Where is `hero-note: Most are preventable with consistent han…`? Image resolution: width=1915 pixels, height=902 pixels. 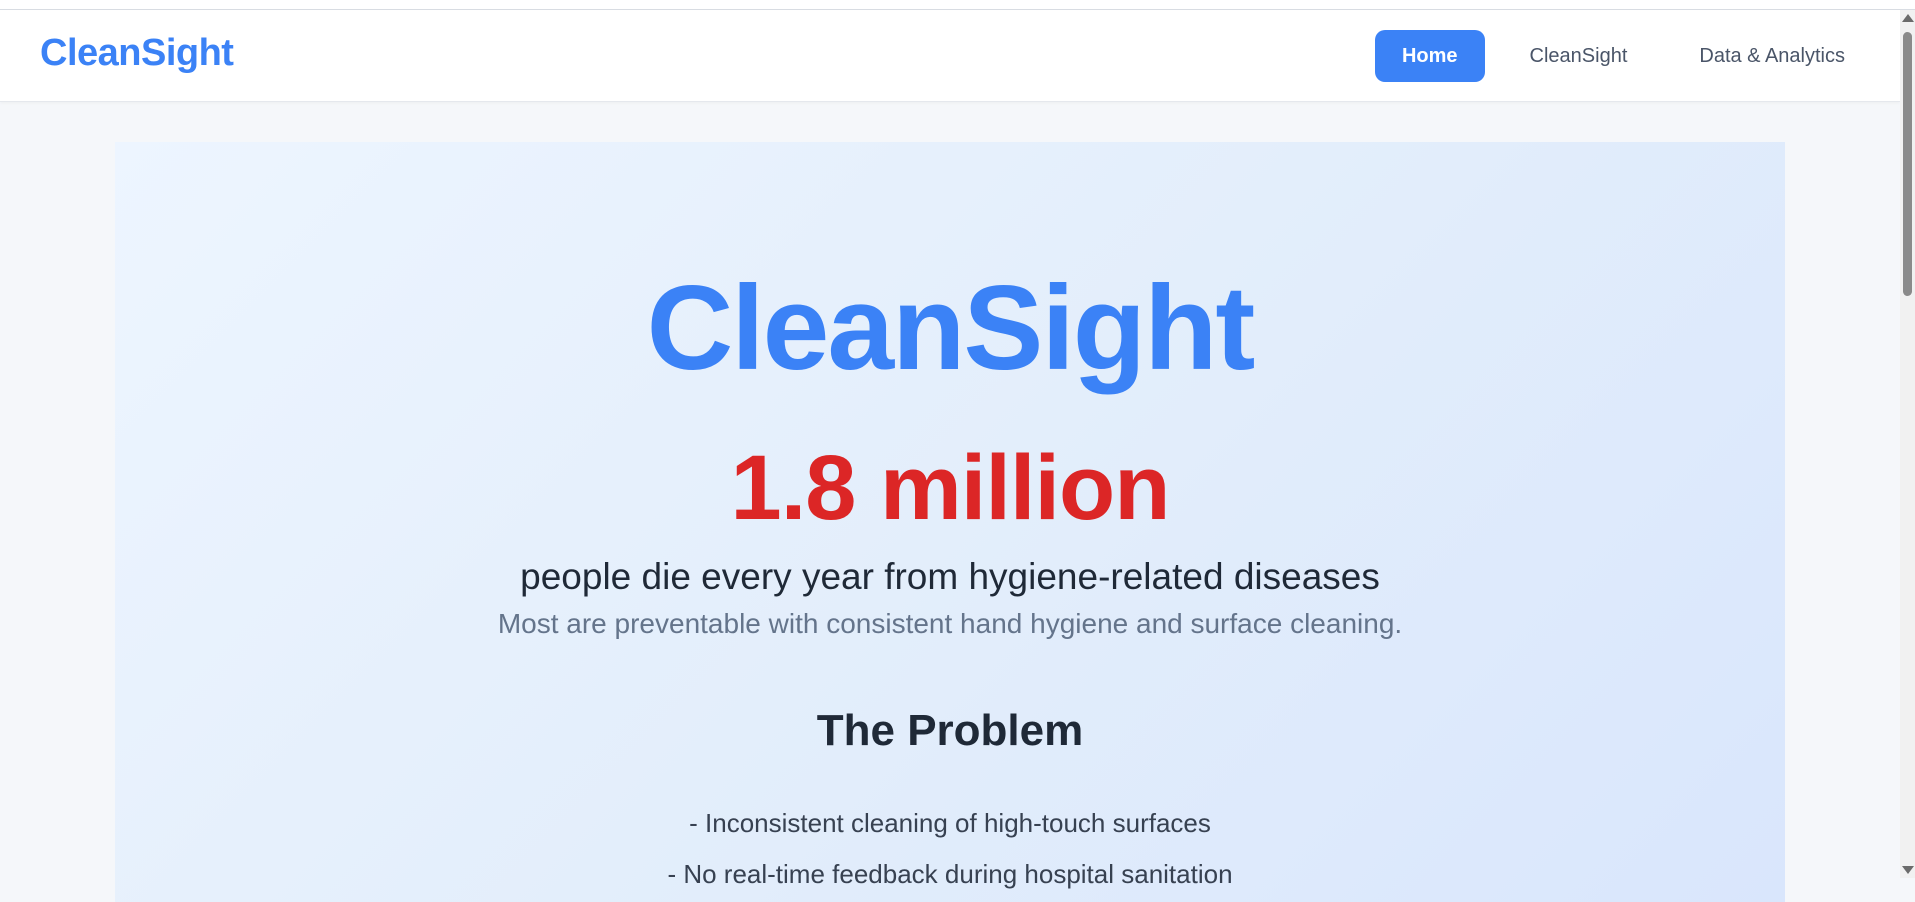 hero-note: Most are preventable with consistent han… is located at coordinates (950, 623).